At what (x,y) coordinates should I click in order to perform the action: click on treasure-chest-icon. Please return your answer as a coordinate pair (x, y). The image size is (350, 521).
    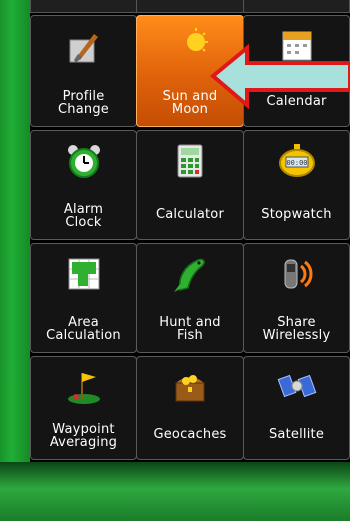
    Looking at the image, I should click on (190, 388).